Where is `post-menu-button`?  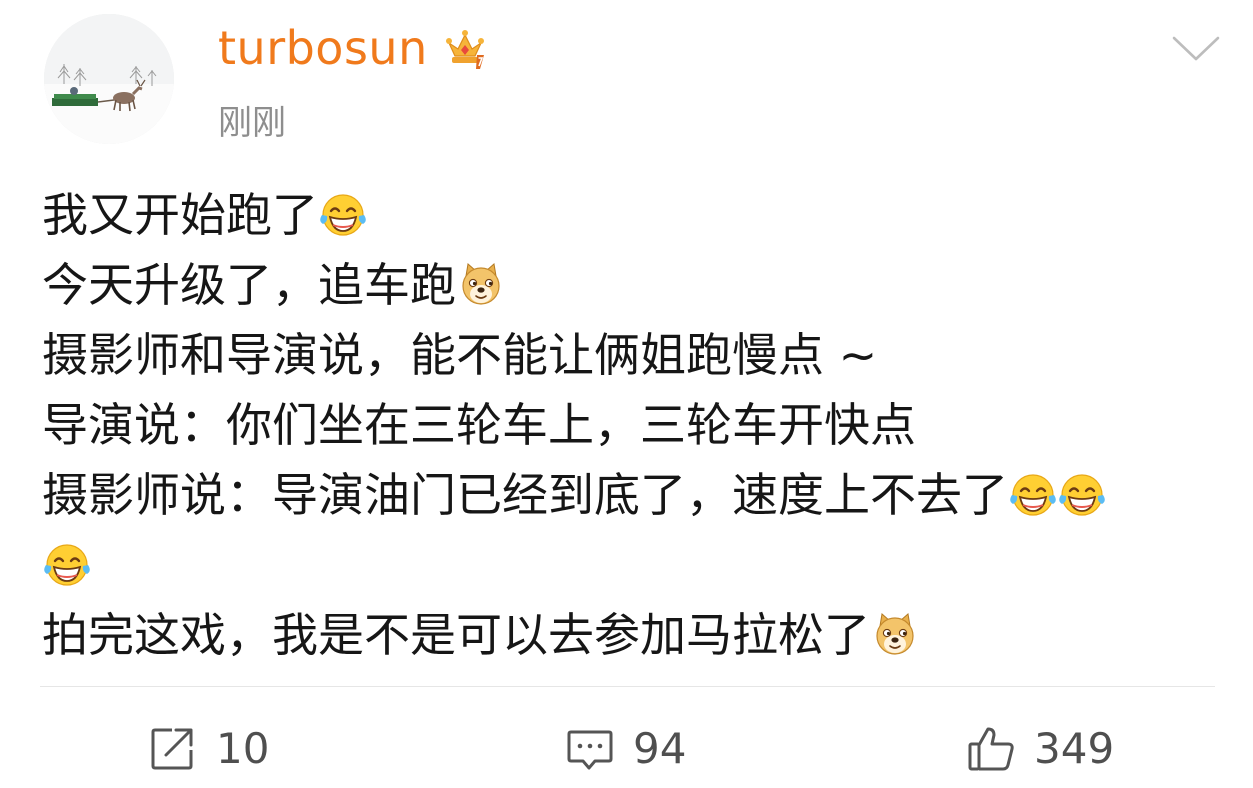 post-menu-button is located at coordinates (1196, 48).